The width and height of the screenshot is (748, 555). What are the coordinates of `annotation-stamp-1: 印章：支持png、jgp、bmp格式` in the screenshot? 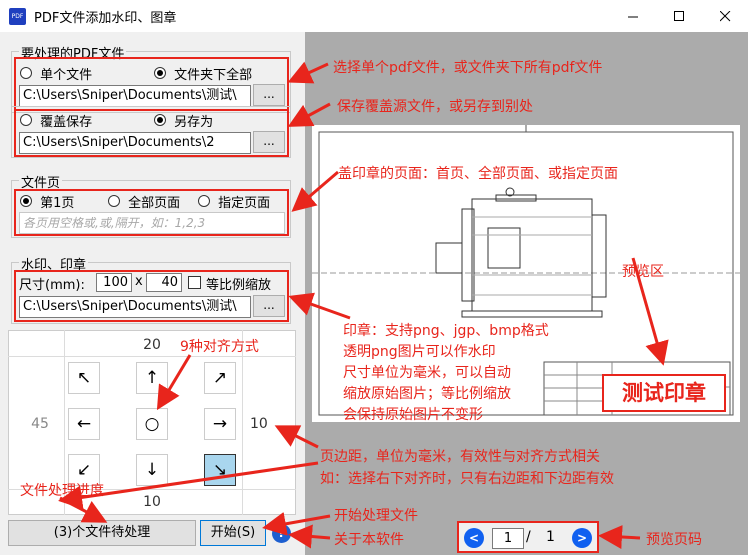 It's located at (446, 331).